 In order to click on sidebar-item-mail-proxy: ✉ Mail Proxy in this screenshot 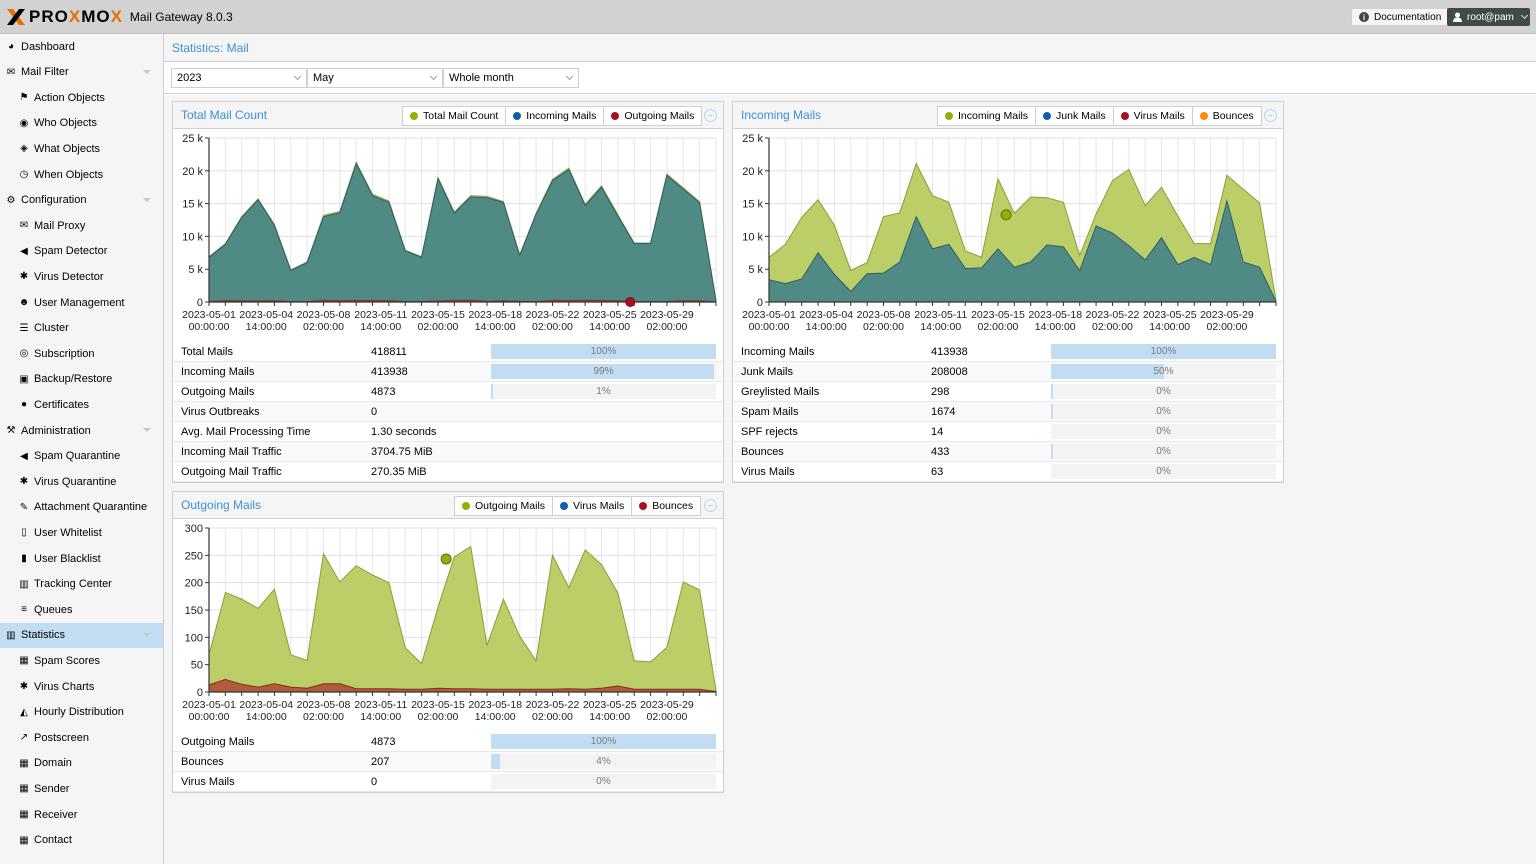, I will do `click(81, 225)`.